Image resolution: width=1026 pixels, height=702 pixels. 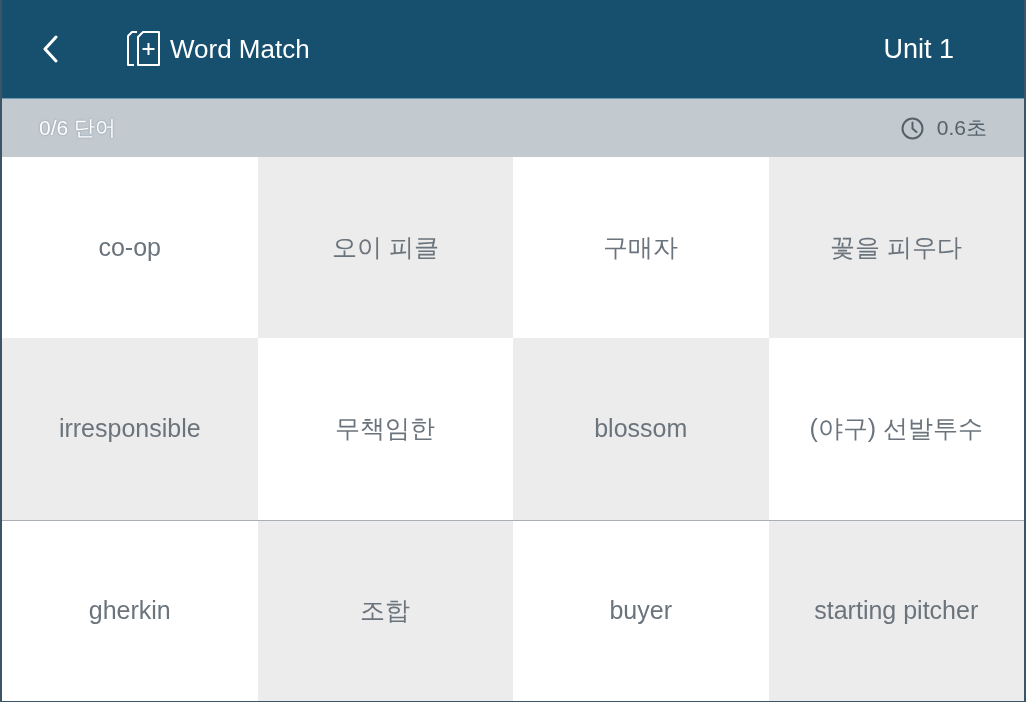 I want to click on word-card: 꽃을 피우다, so click(x=896, y=248).